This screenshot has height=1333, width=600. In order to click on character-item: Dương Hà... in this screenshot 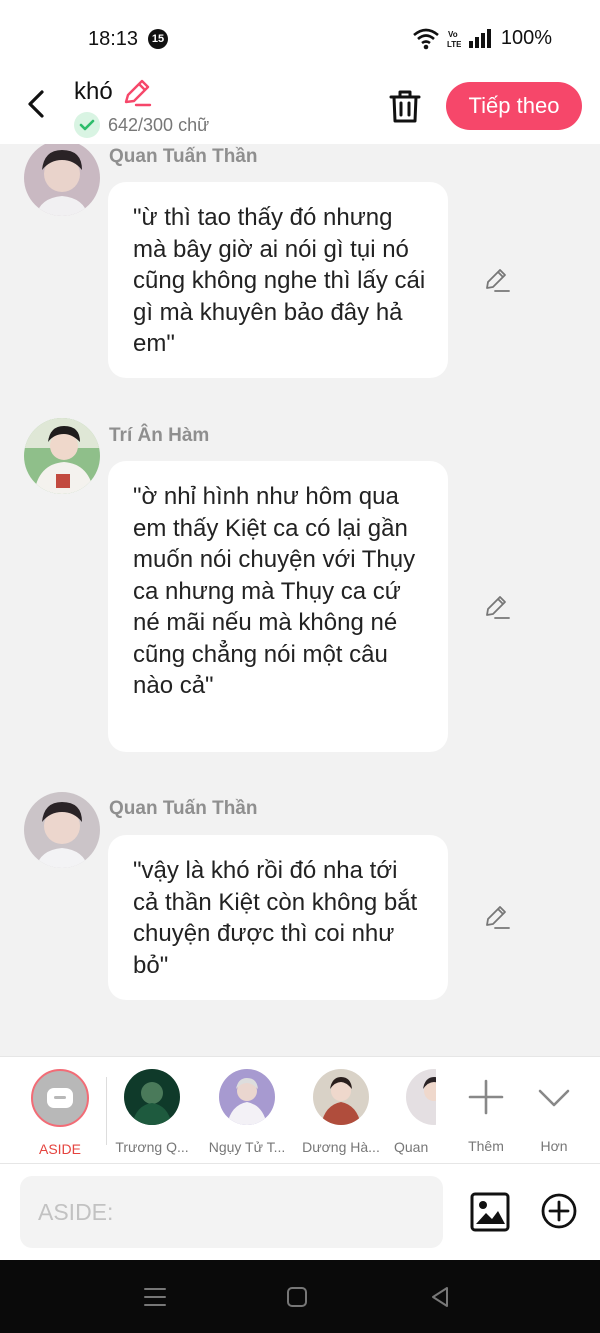, I will do `click(341, 1112)`.